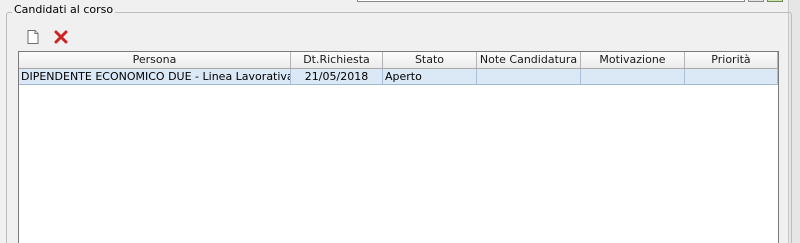  I want to click on top-input-field, so click(551, 1).